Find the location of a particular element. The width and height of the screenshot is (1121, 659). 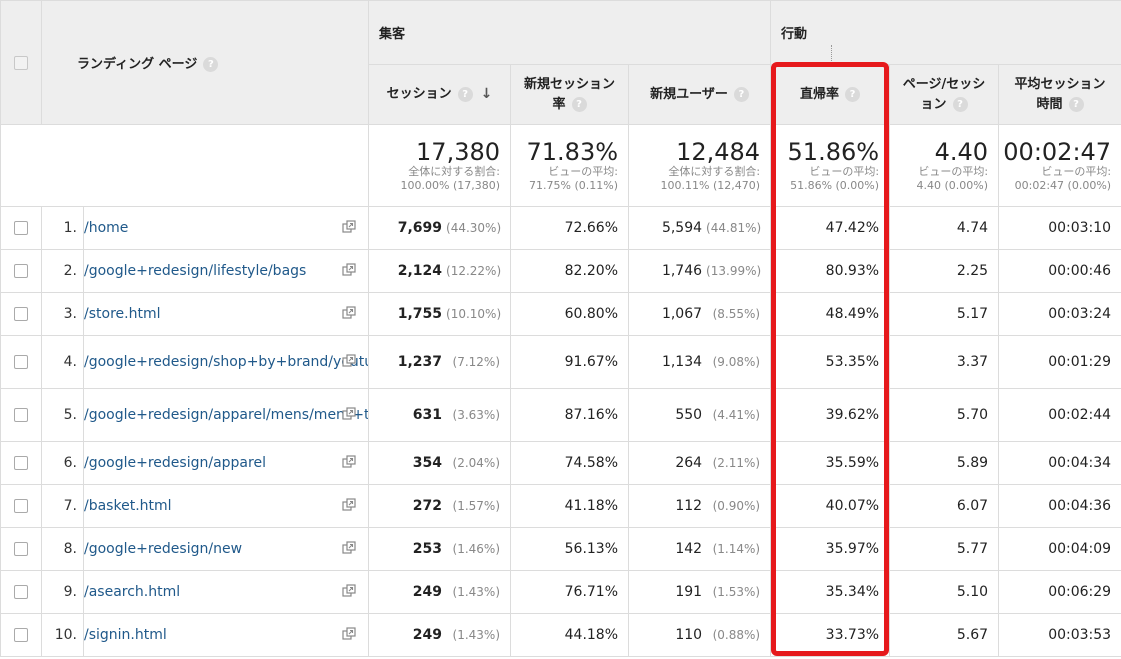

sessions-percent: (7.12%) is located at coordinates (476, 362).